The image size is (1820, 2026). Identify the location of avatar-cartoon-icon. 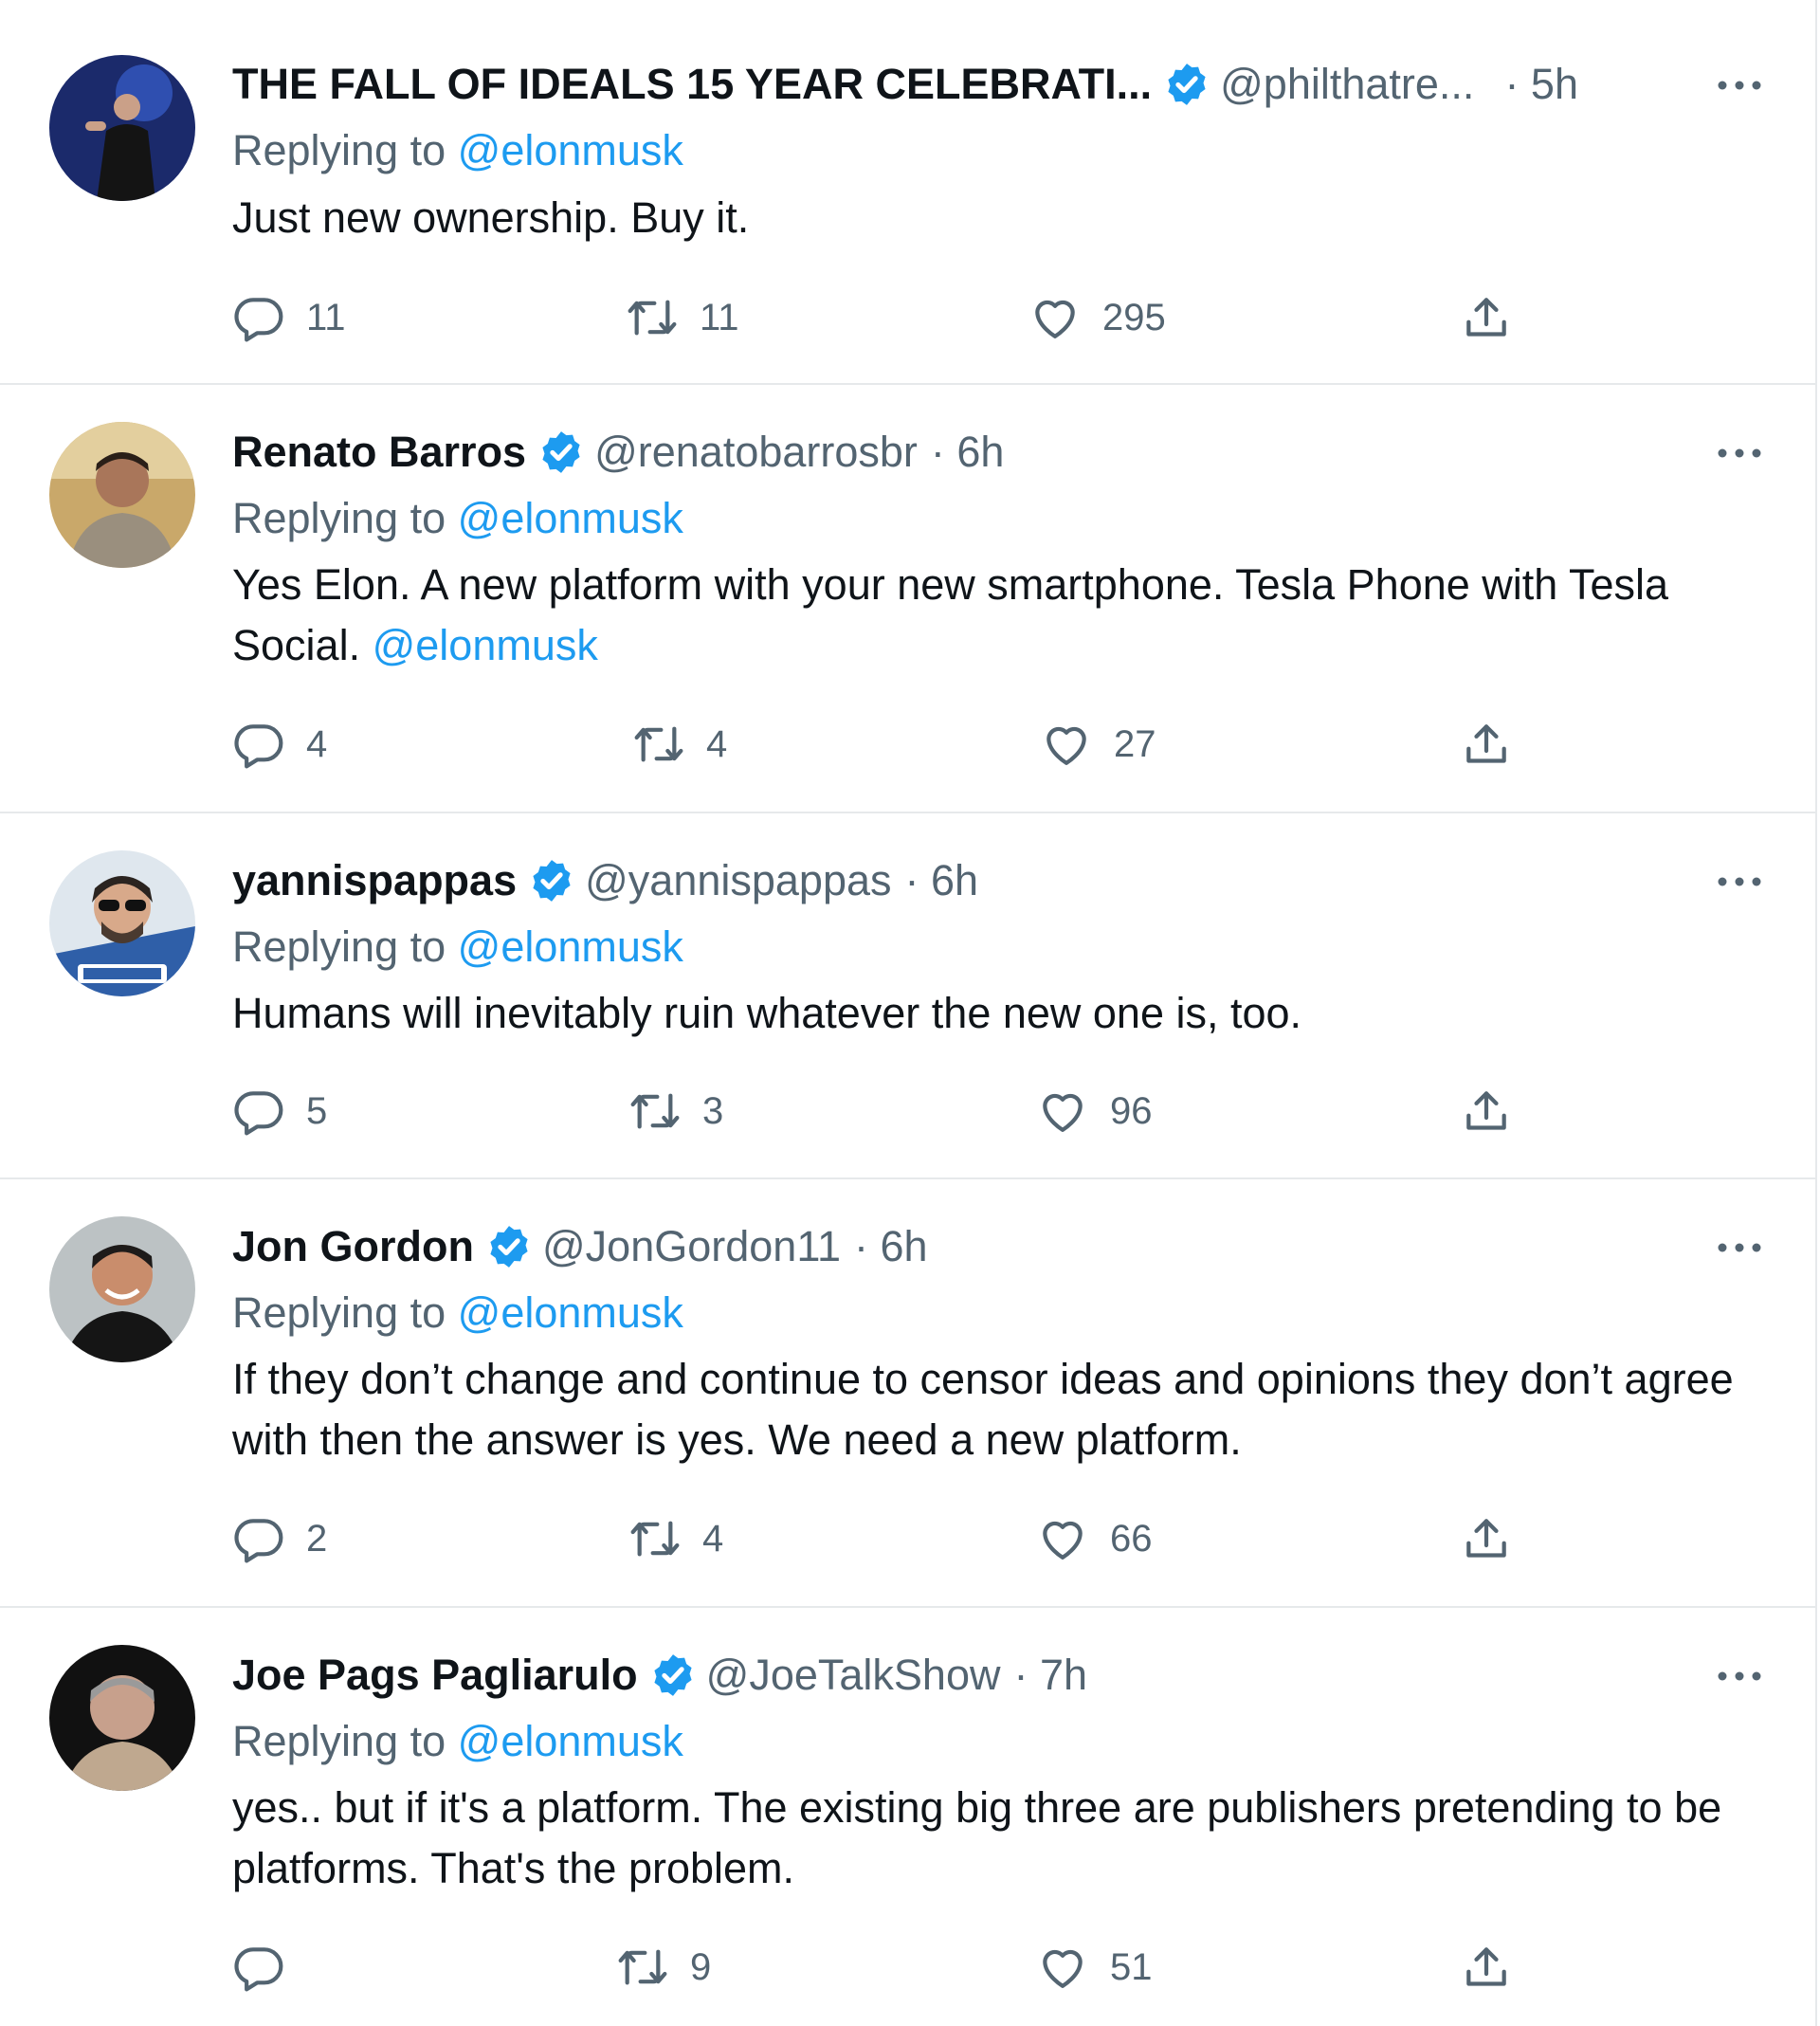
(122, 923).